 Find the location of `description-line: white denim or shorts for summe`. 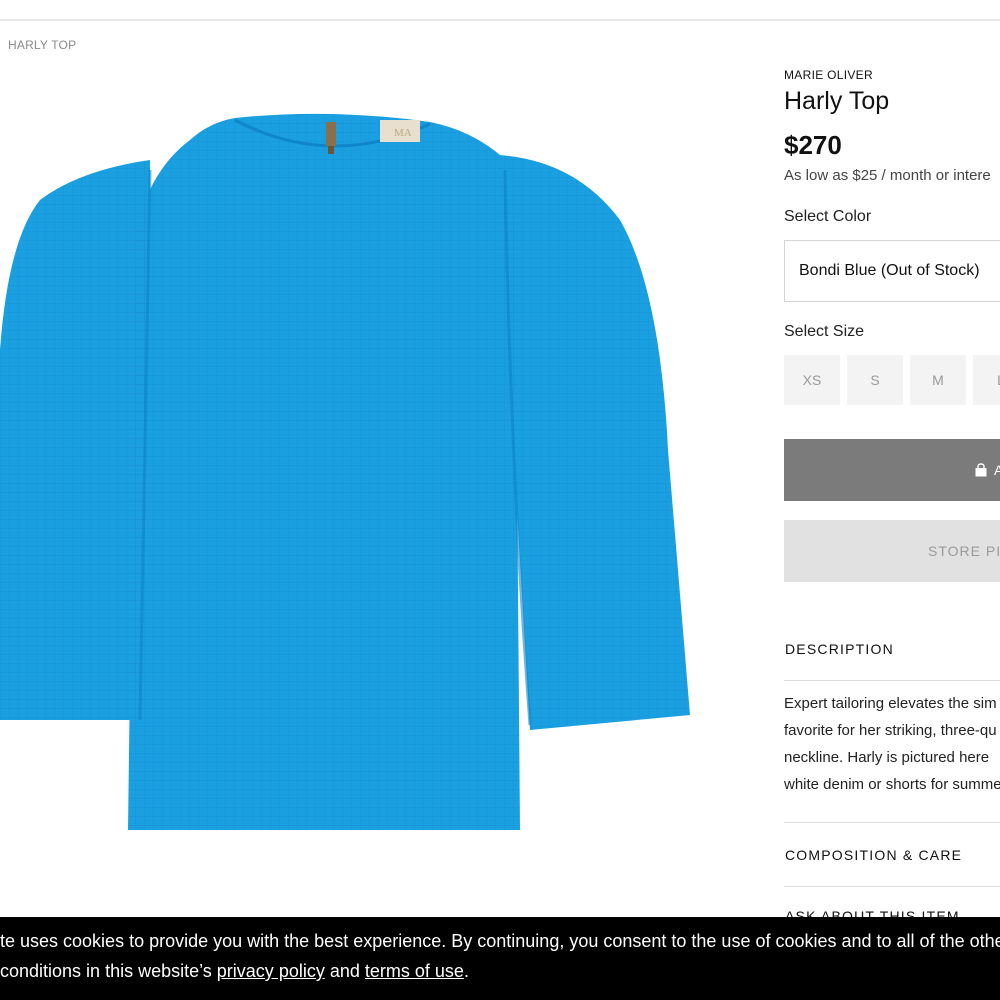

description-line: white denim or shorts for summe is located at coordinates (892, 784).